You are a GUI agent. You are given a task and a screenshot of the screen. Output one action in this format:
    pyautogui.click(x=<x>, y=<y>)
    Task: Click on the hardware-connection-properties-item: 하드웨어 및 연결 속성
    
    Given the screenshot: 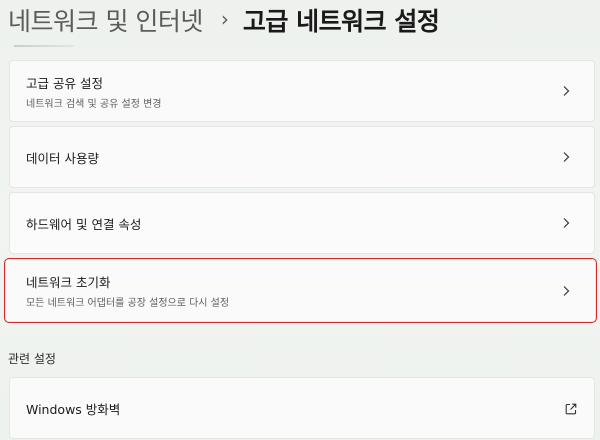 What is the action you would take?
    pyautogui.click(x=302, y=223)
    